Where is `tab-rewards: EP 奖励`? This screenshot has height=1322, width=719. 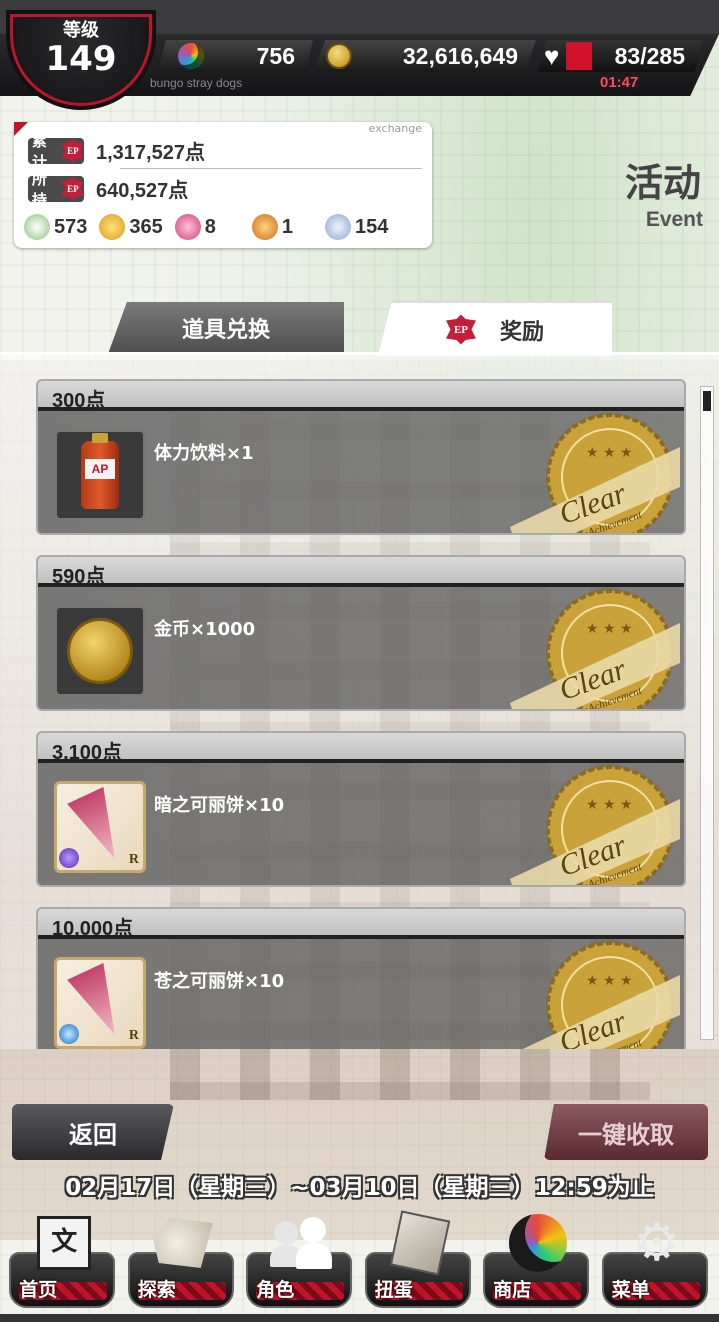
tab-rewards: EP 奖励 is located at coordinates (495, 328).